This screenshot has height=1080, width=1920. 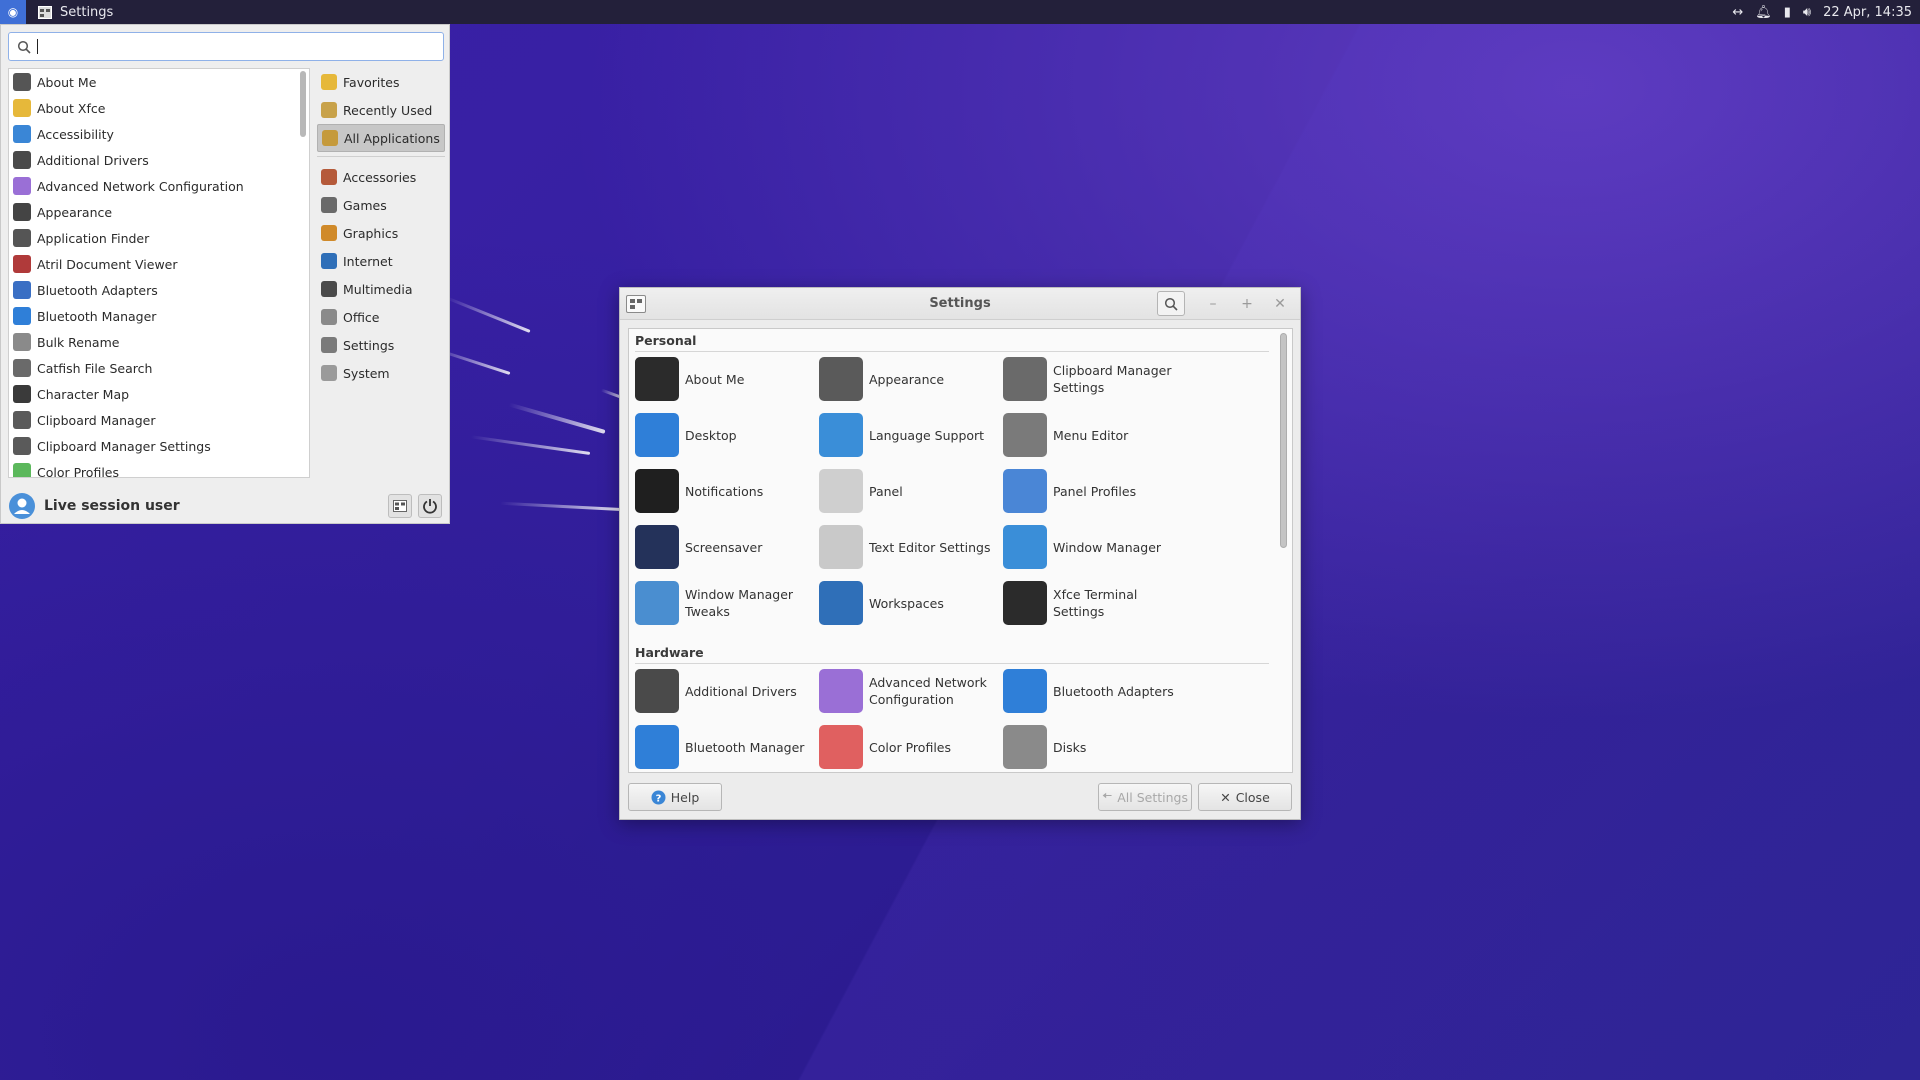 What do you see at coordinates (1093, 435) in the screenshot?
I see `settings-item-menu-editor: Menu Editor` at bounding box center [1093, 435].